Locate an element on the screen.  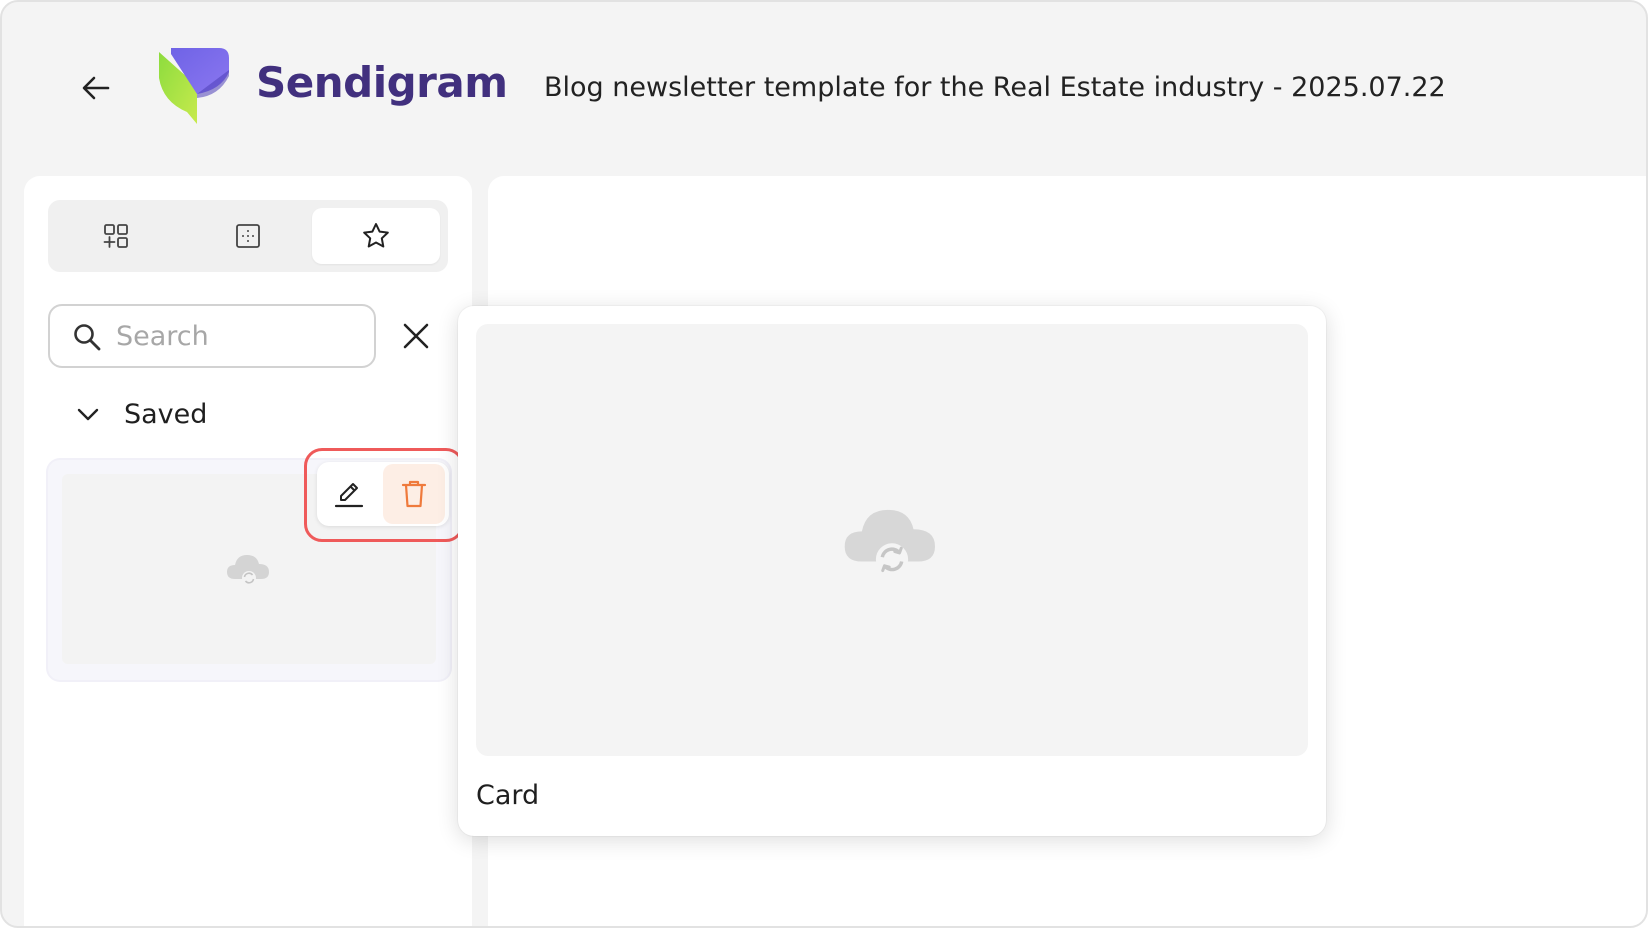
trash-icon is located at coordinates (414, 494).